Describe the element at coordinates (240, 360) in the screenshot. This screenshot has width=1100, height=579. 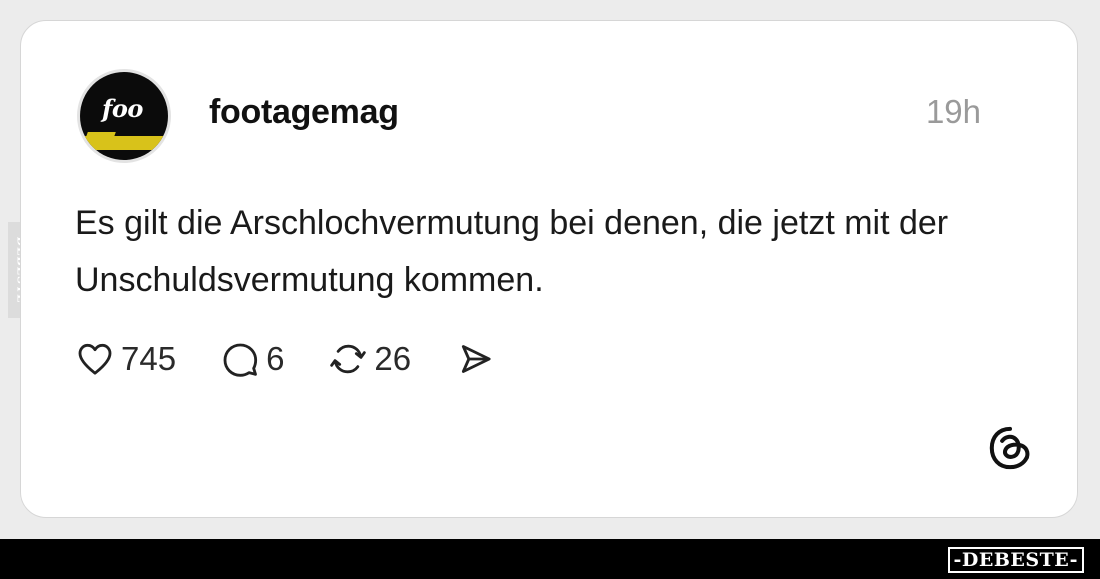
I see `comment-icon` at that location.